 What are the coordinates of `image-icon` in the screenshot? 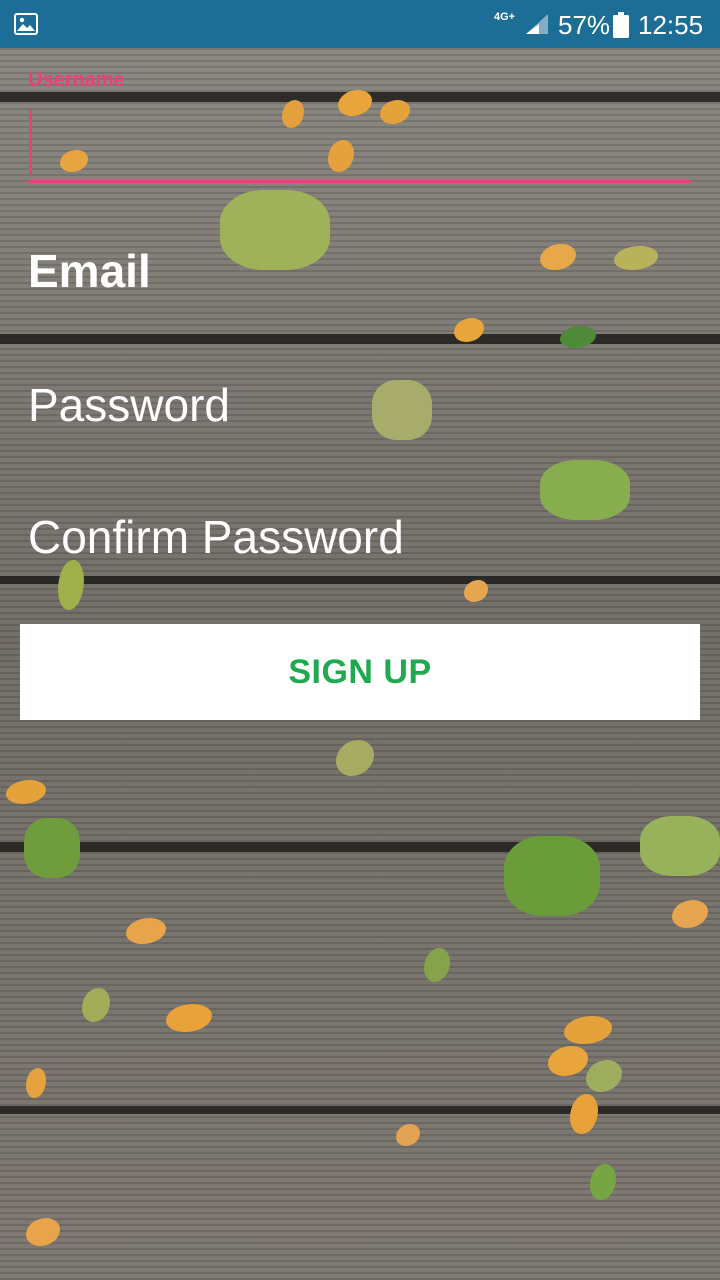 It's located at (26, 24).